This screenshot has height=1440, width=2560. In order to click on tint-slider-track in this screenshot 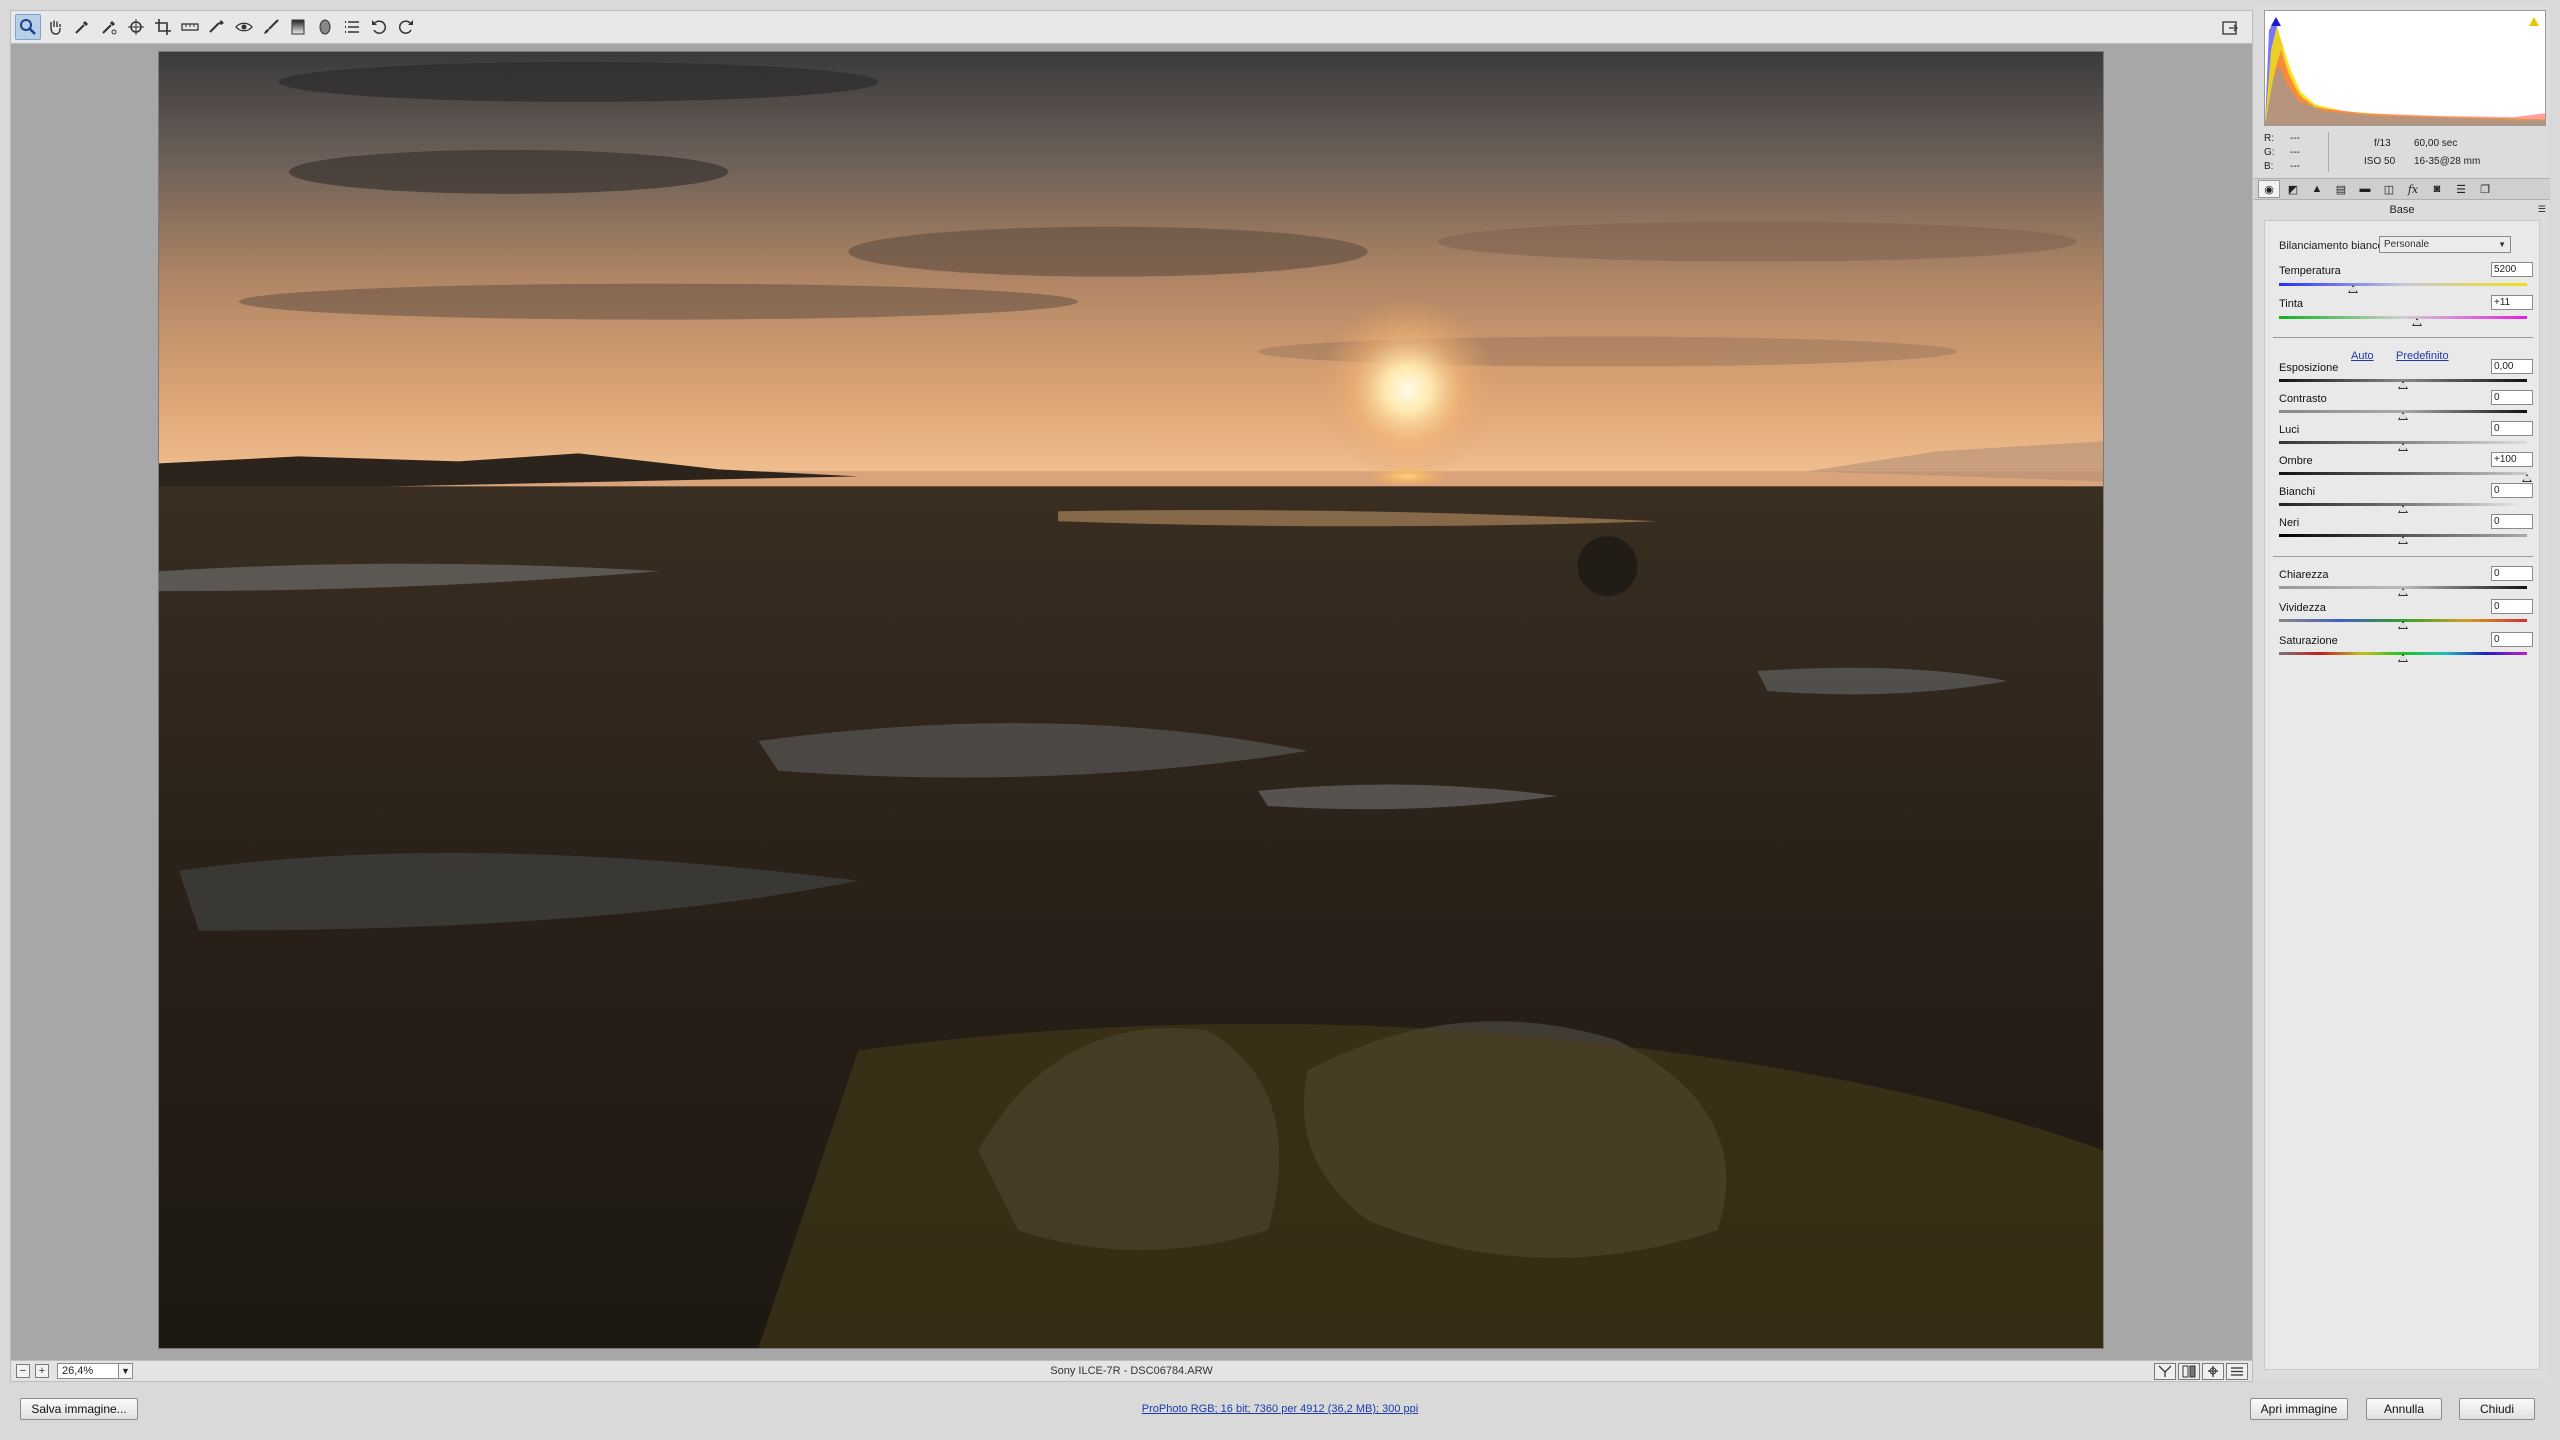, I will do `click(2403, 317)`.